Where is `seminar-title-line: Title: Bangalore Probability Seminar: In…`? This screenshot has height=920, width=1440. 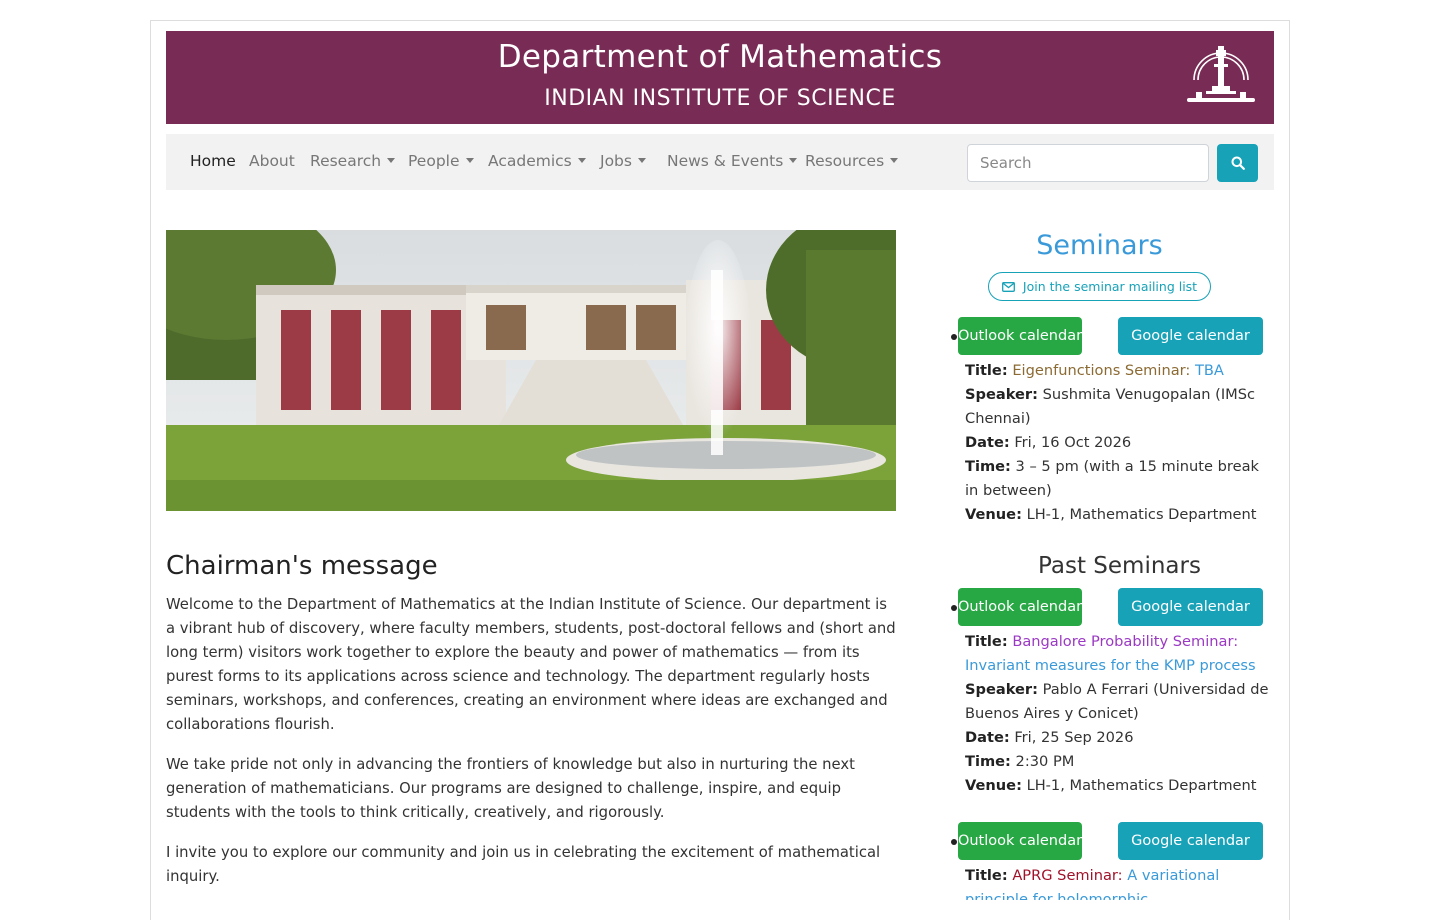 seminar-title-line: Title: Bangalore Probability Seminar: In… is located at coordinates (1117, 654).